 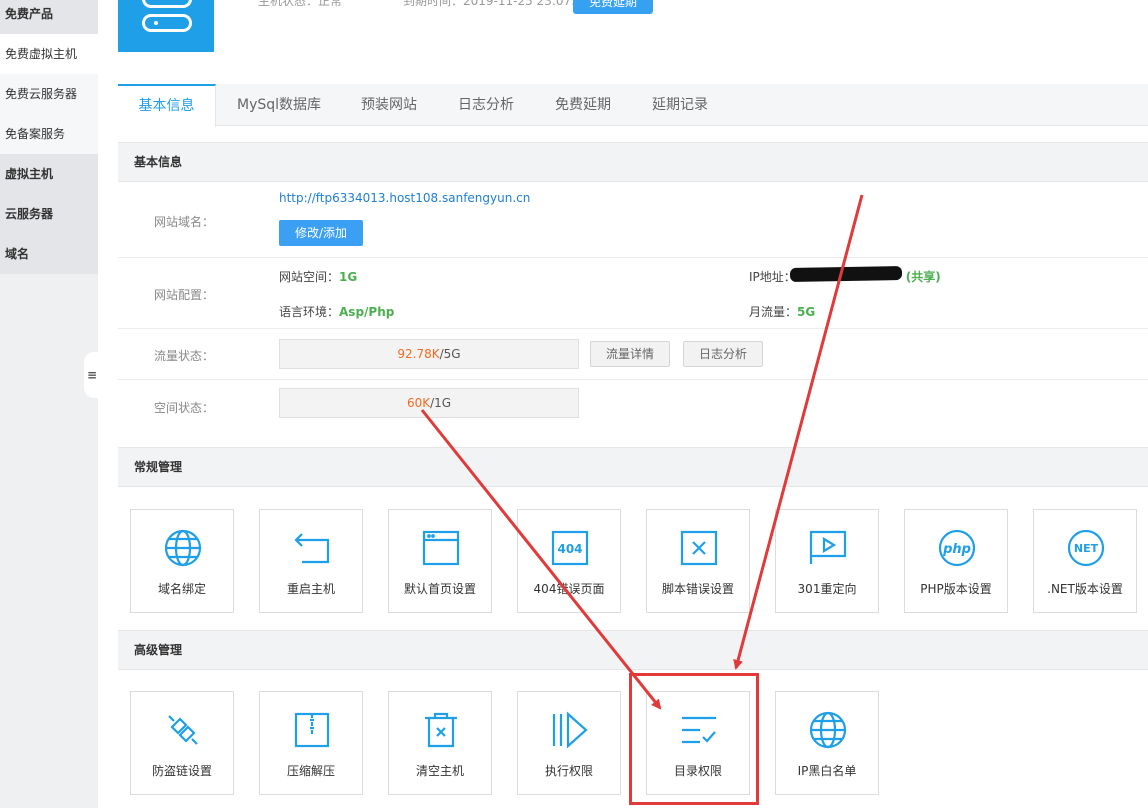 I want to click on collapse-icon: ≡, so click(x=92, y=375).